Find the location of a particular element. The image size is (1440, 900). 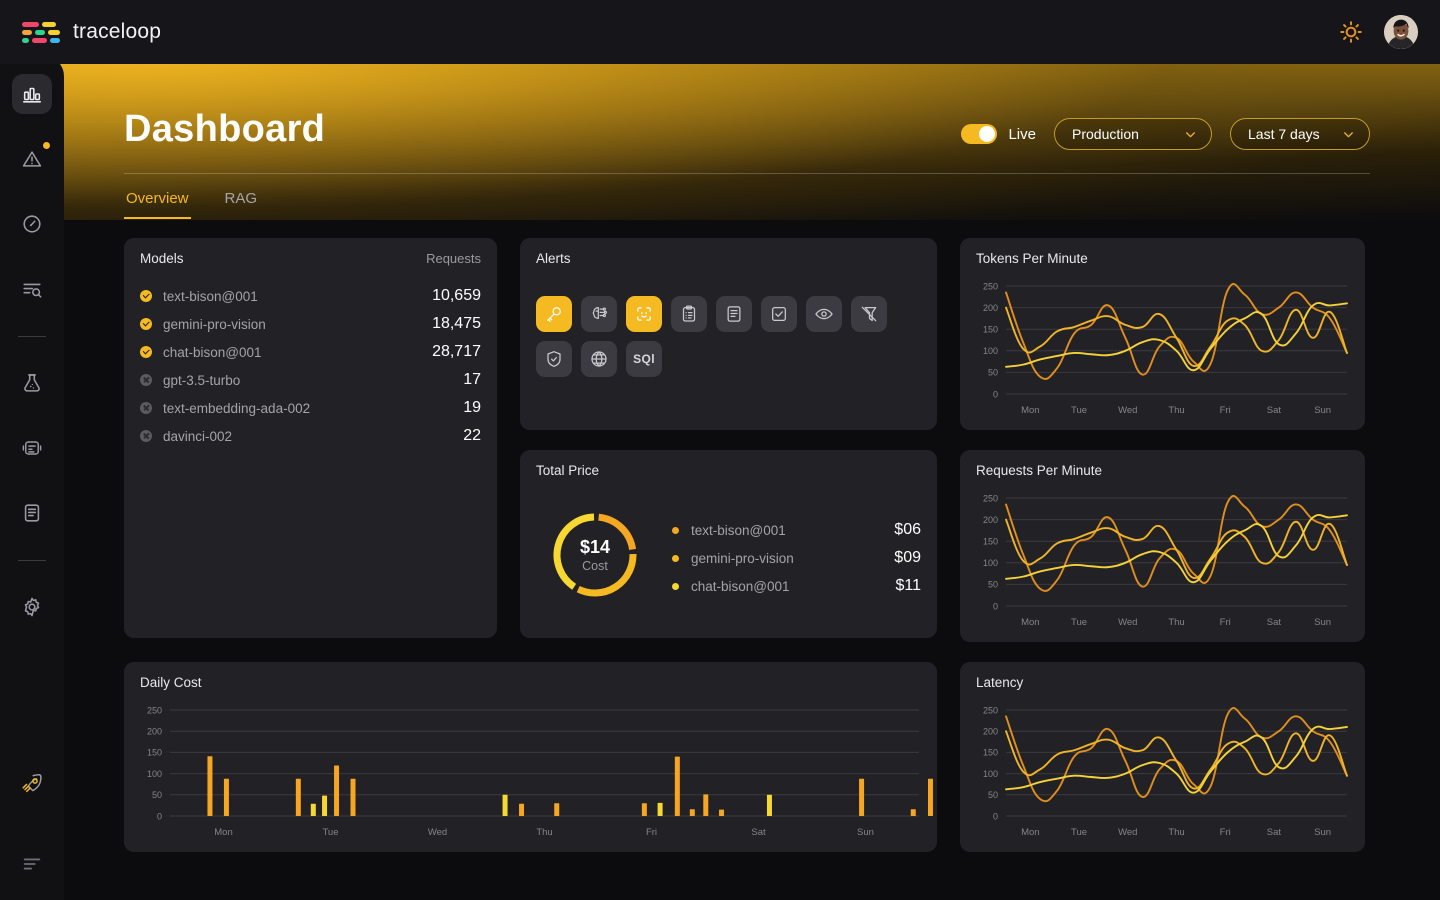

tab-bar: Overview RAG is located at coordinates (191, 201).